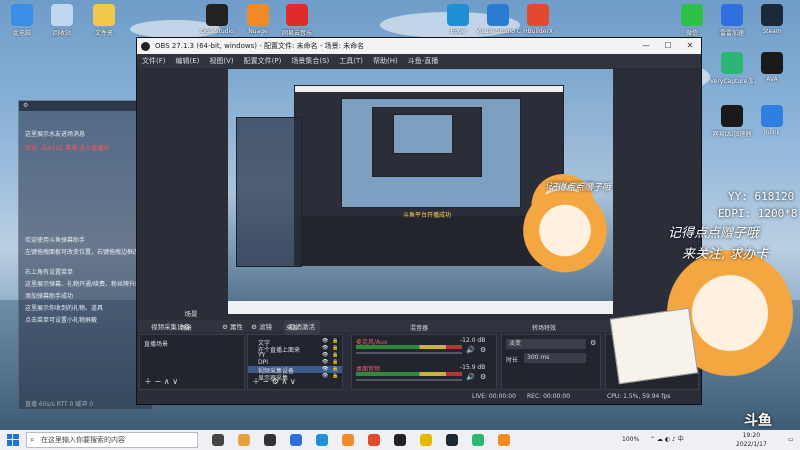 The height and width of the screenshot is (450, 800). What do you see at coordinates (148, 381) in the screenshot?
I see `add-scene-icon: ＋` at bounding box center [148, 381].